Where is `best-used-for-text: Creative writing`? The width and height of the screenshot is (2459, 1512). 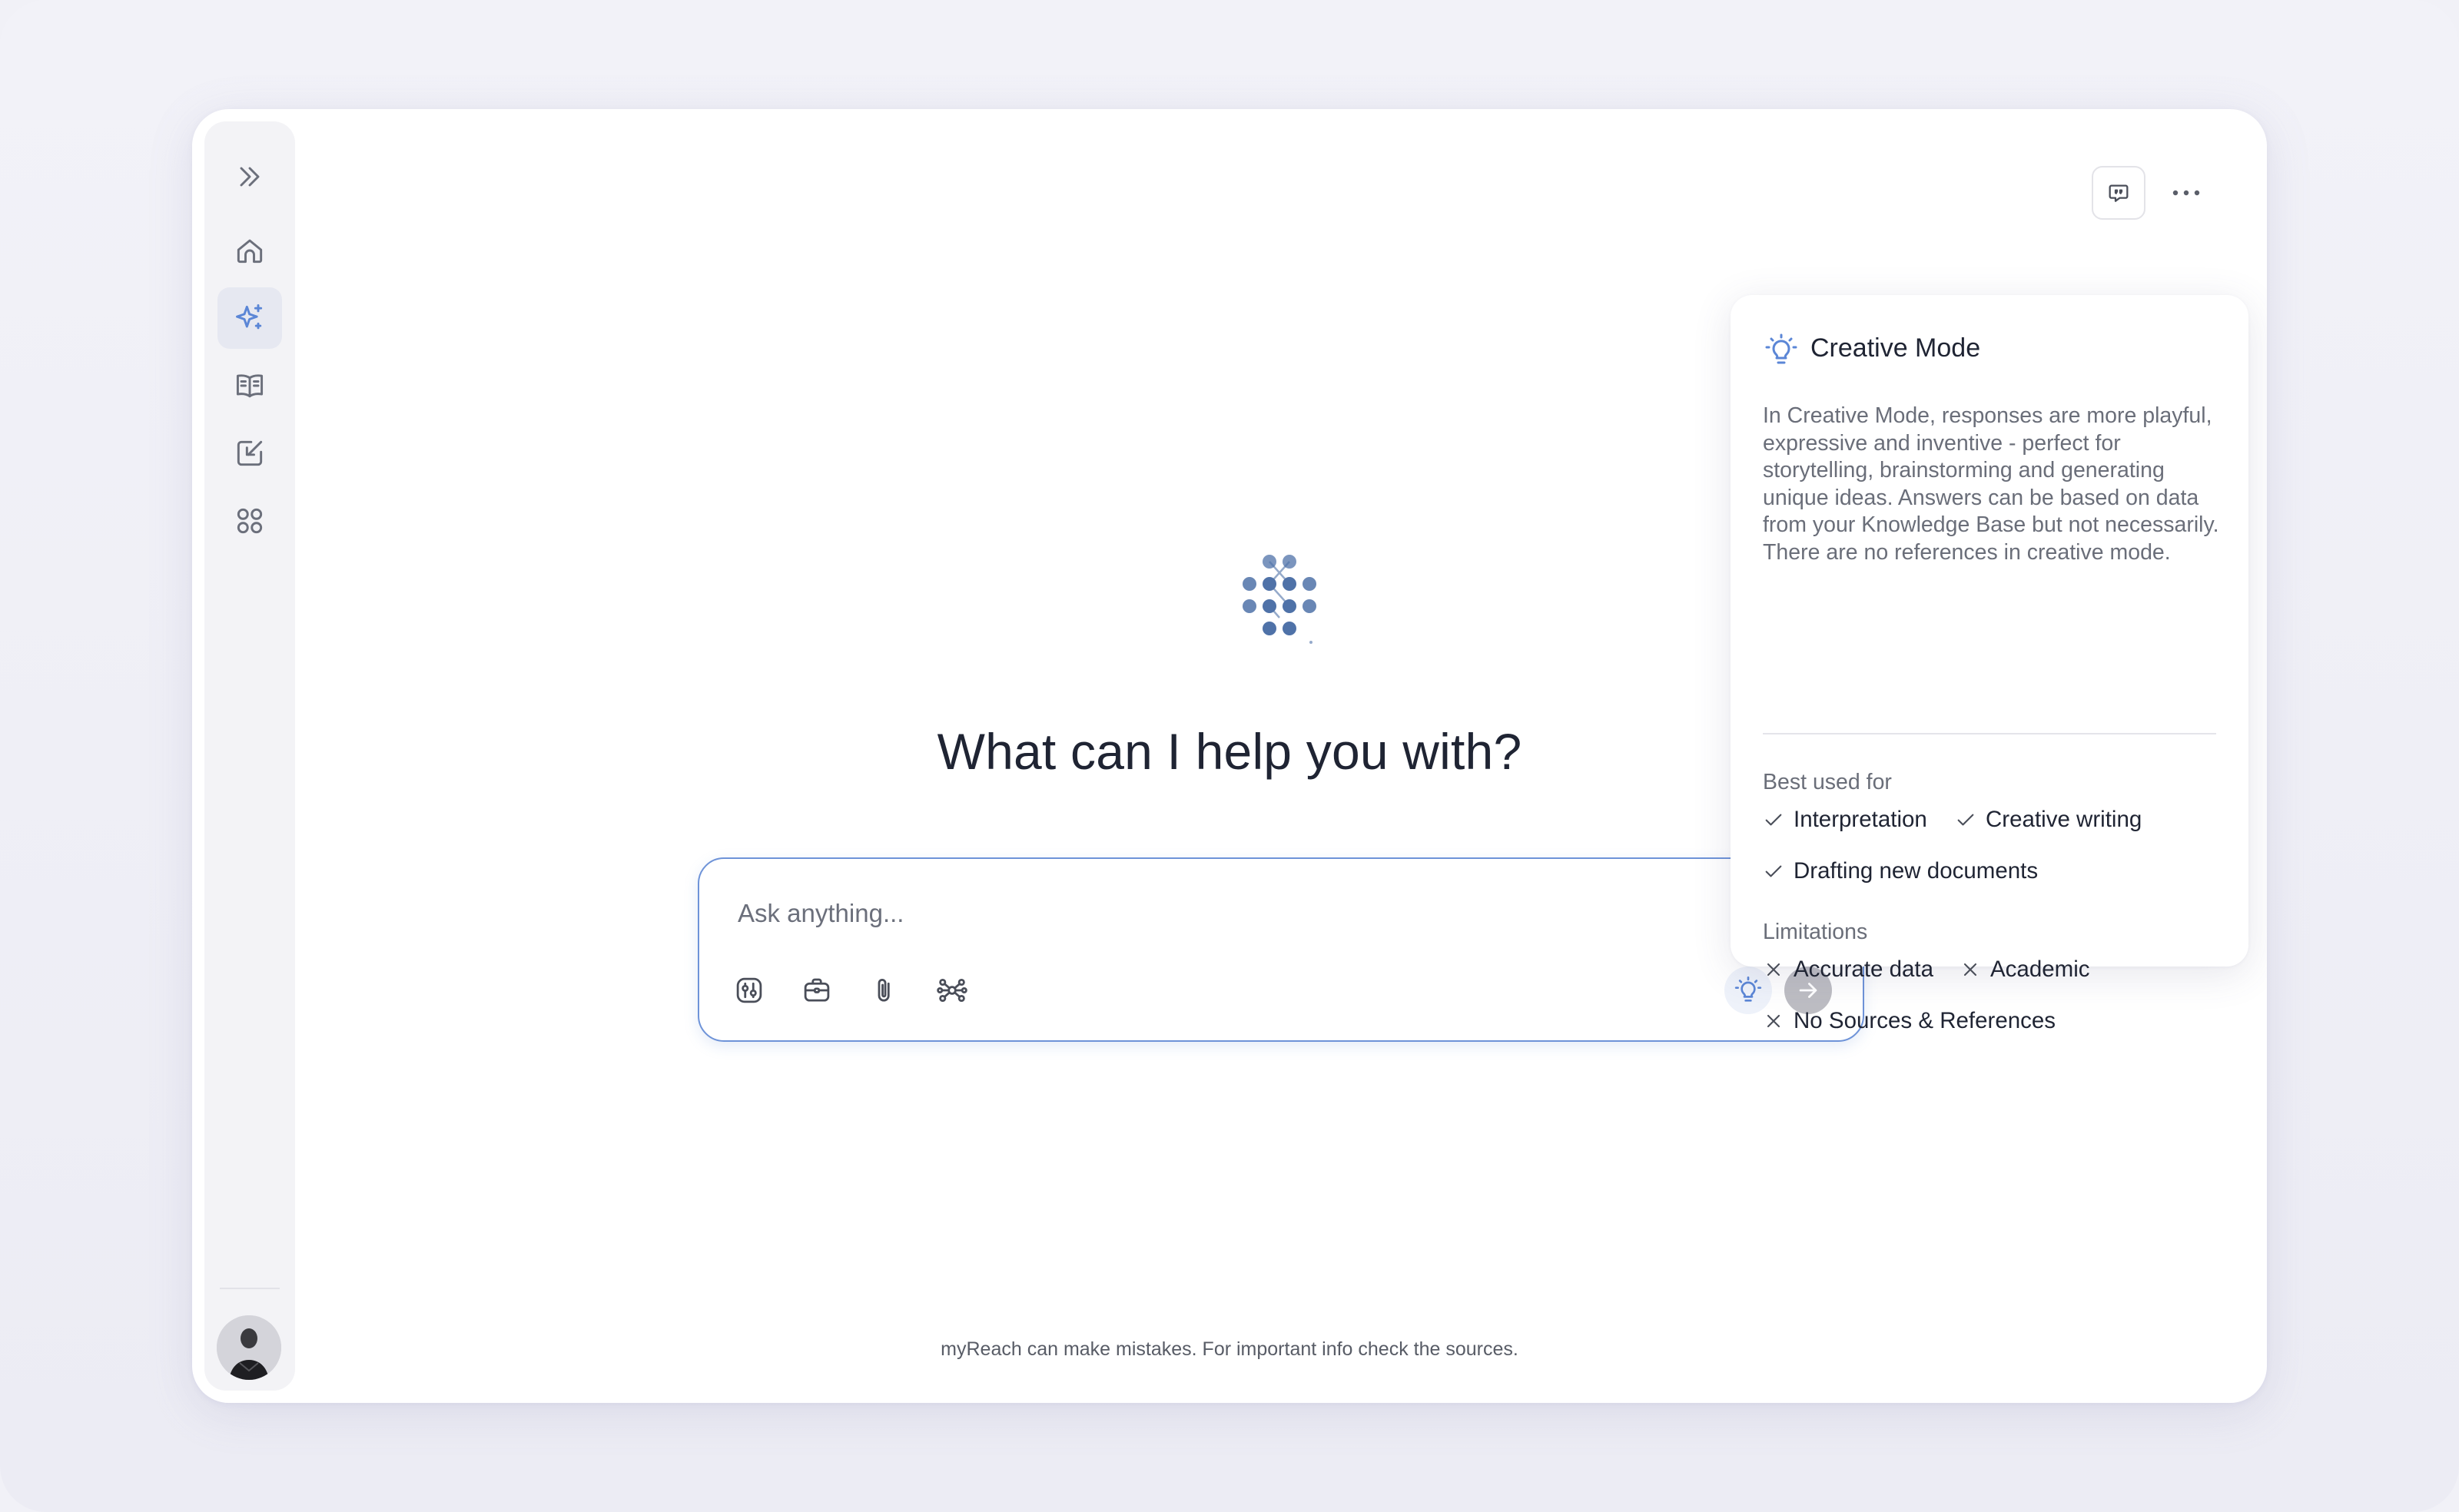 best-used-for-text: Creative writing is located at coordinates (2064, 820).